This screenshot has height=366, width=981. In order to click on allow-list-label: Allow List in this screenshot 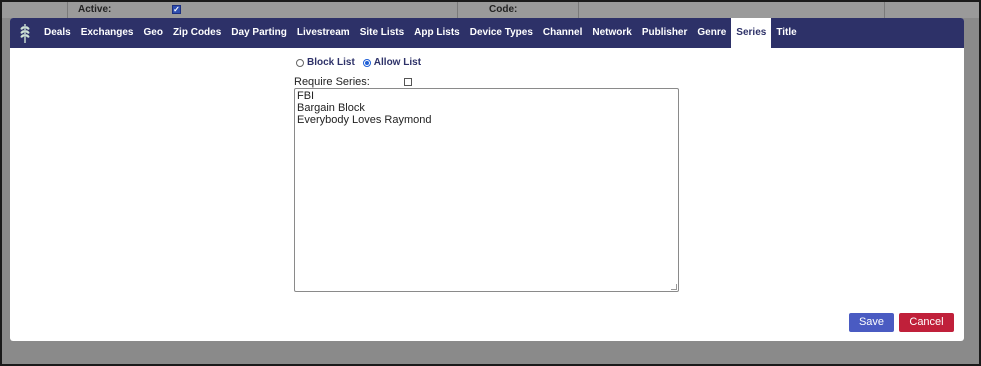, I will do `click(397, 62)`.